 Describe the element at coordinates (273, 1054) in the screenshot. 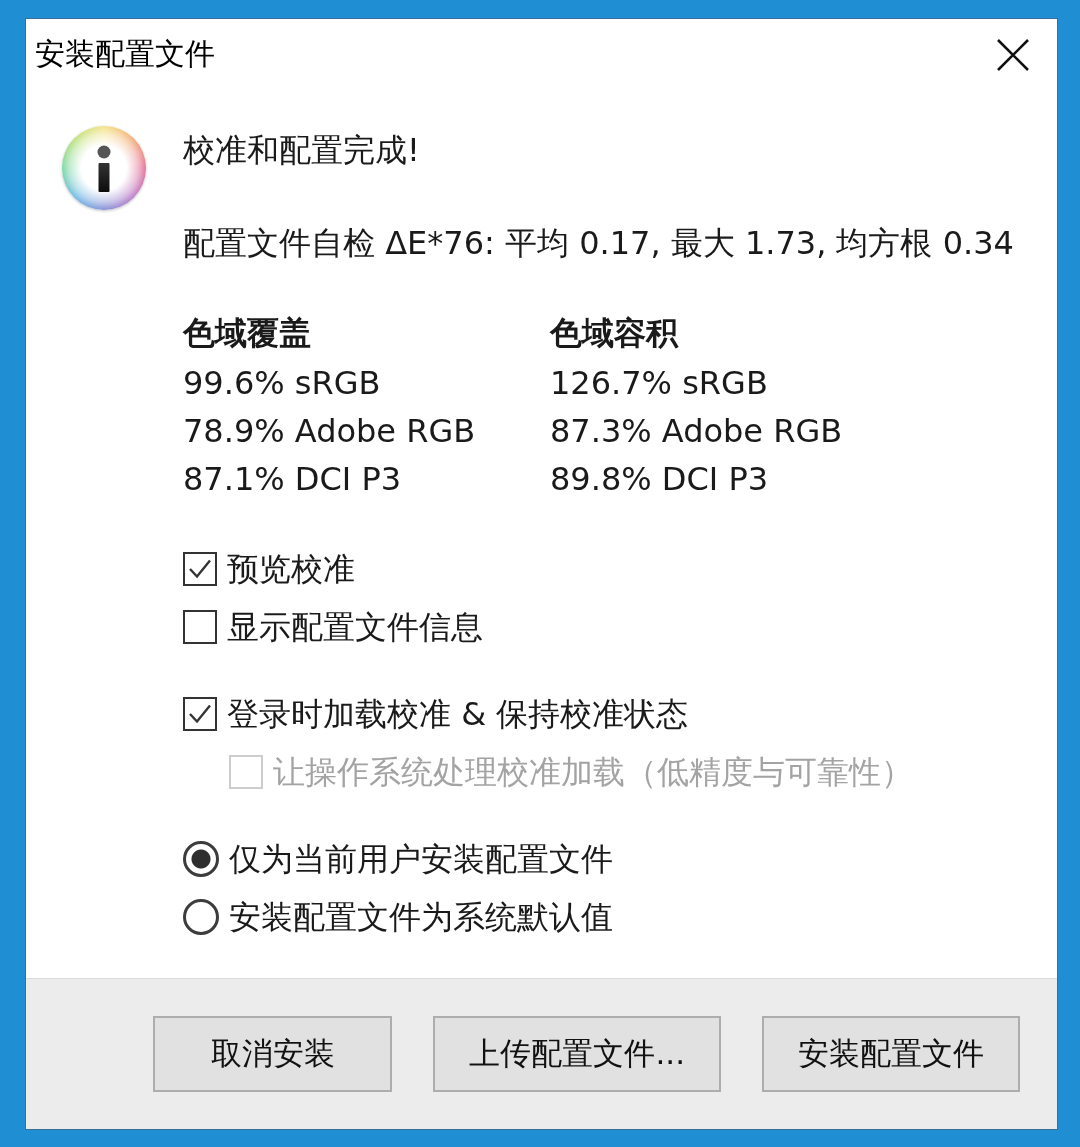

I see `dialog-button: 取消安装` at that location.